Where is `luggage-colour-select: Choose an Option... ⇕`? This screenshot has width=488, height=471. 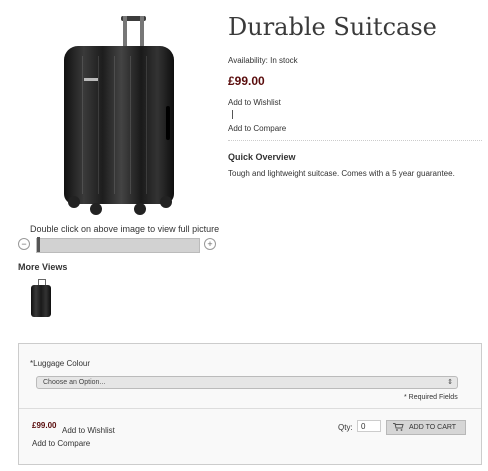
luggage-colour-select: Choose an Option... ⇕ is located at coordinates (247, 382).